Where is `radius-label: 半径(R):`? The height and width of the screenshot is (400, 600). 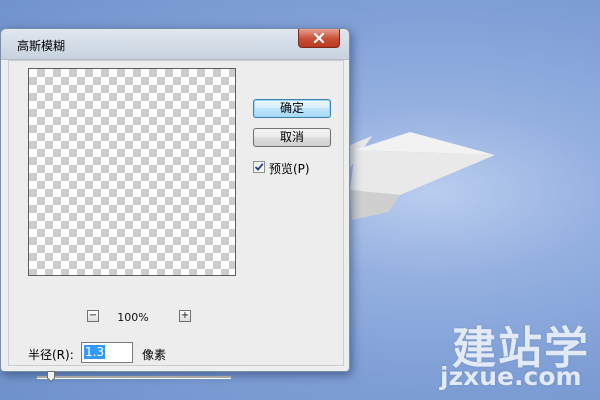
radius-label: 半径(R): is located at coordinates (51, 355).